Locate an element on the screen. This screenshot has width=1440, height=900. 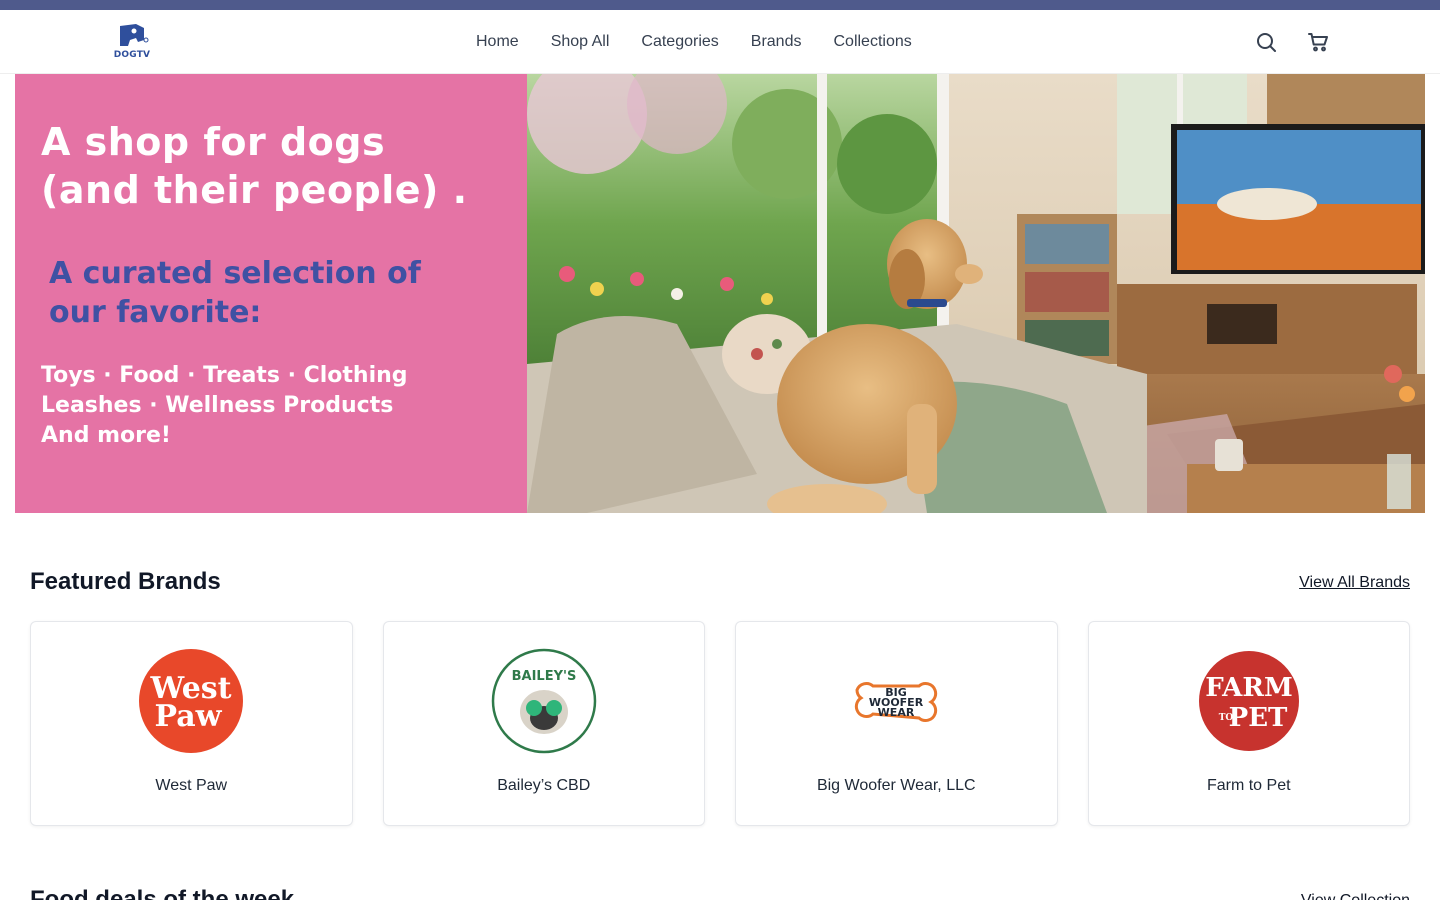
brand-card-big-woofer-wear: BIG WOOFER WEAR Big Woofer Wear, LLC is located at coordinates (896, 723).